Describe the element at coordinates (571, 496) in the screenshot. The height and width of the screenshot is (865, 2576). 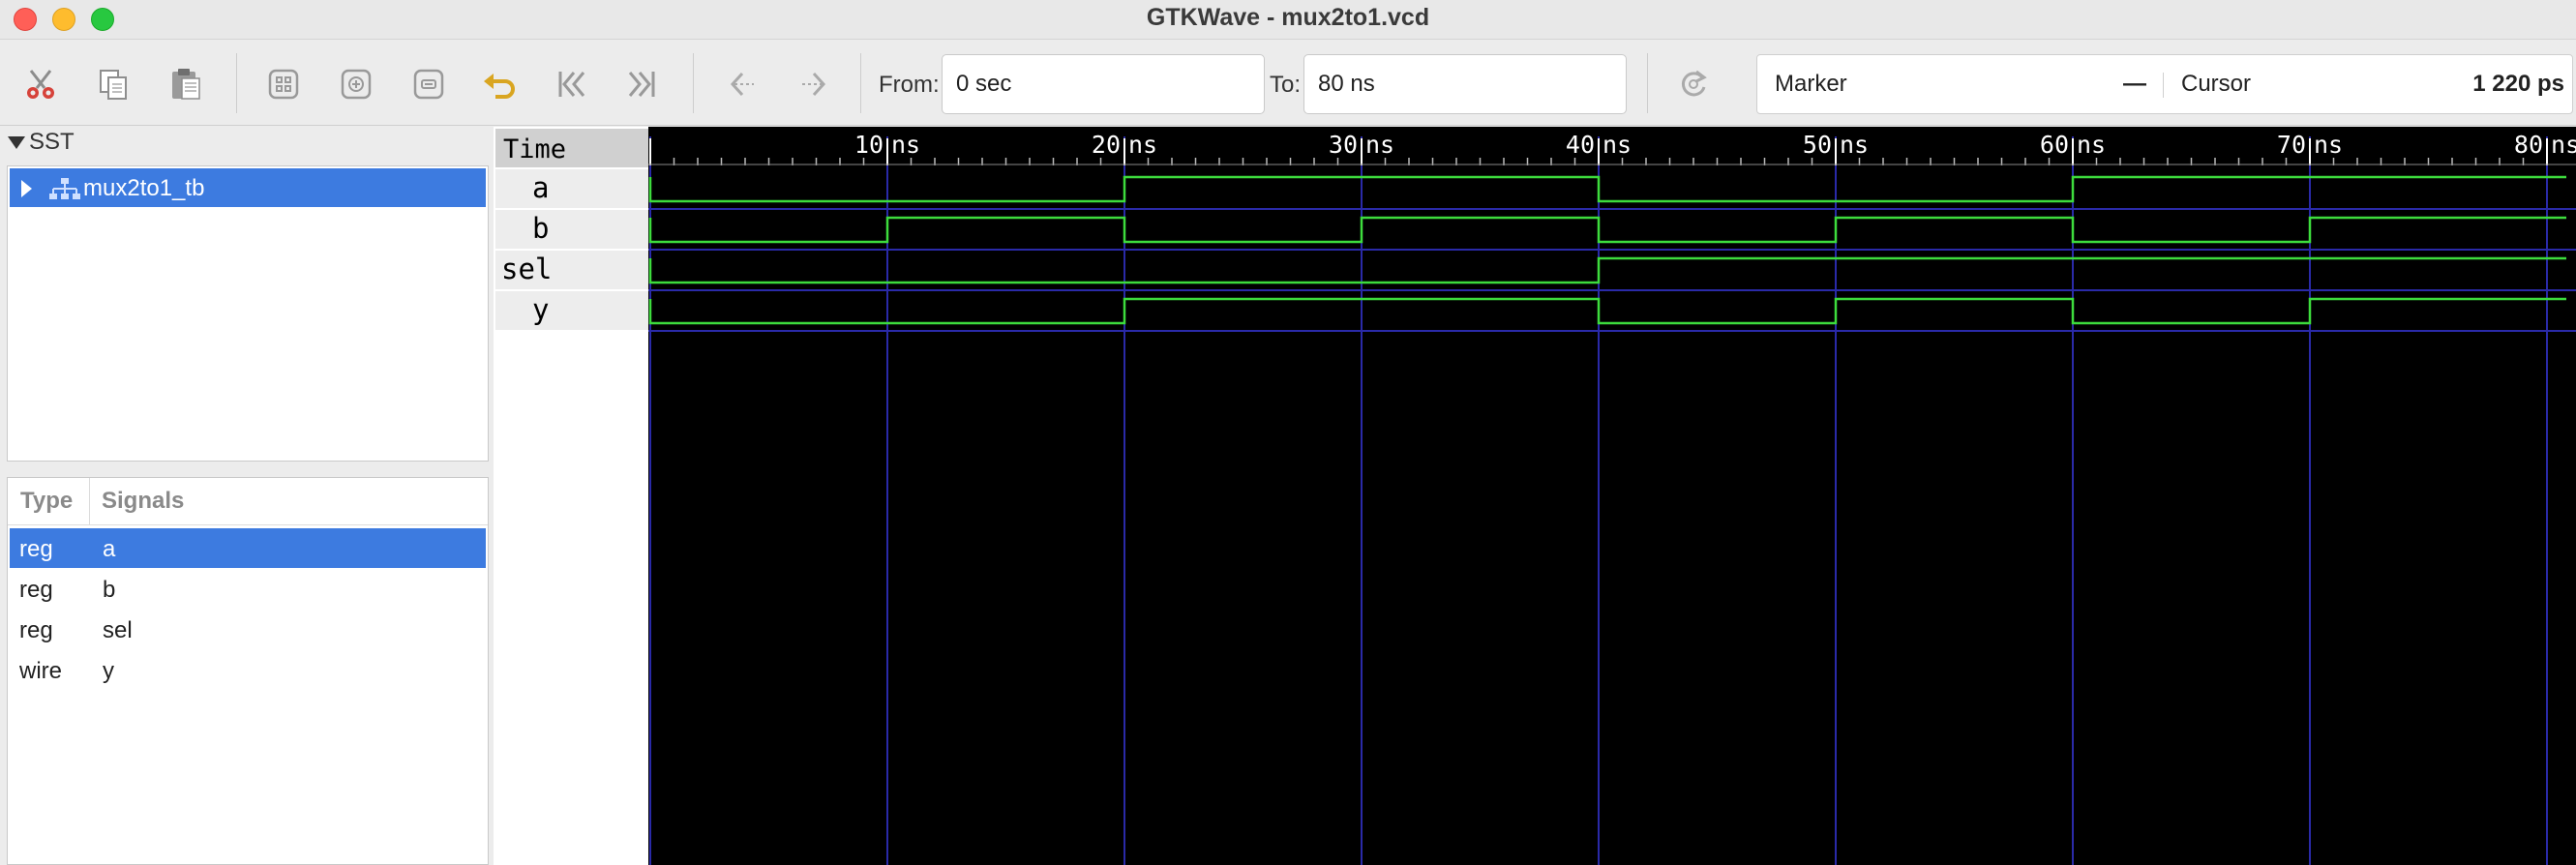
I see `wave-signal-names: Time a b sel y` at that location.